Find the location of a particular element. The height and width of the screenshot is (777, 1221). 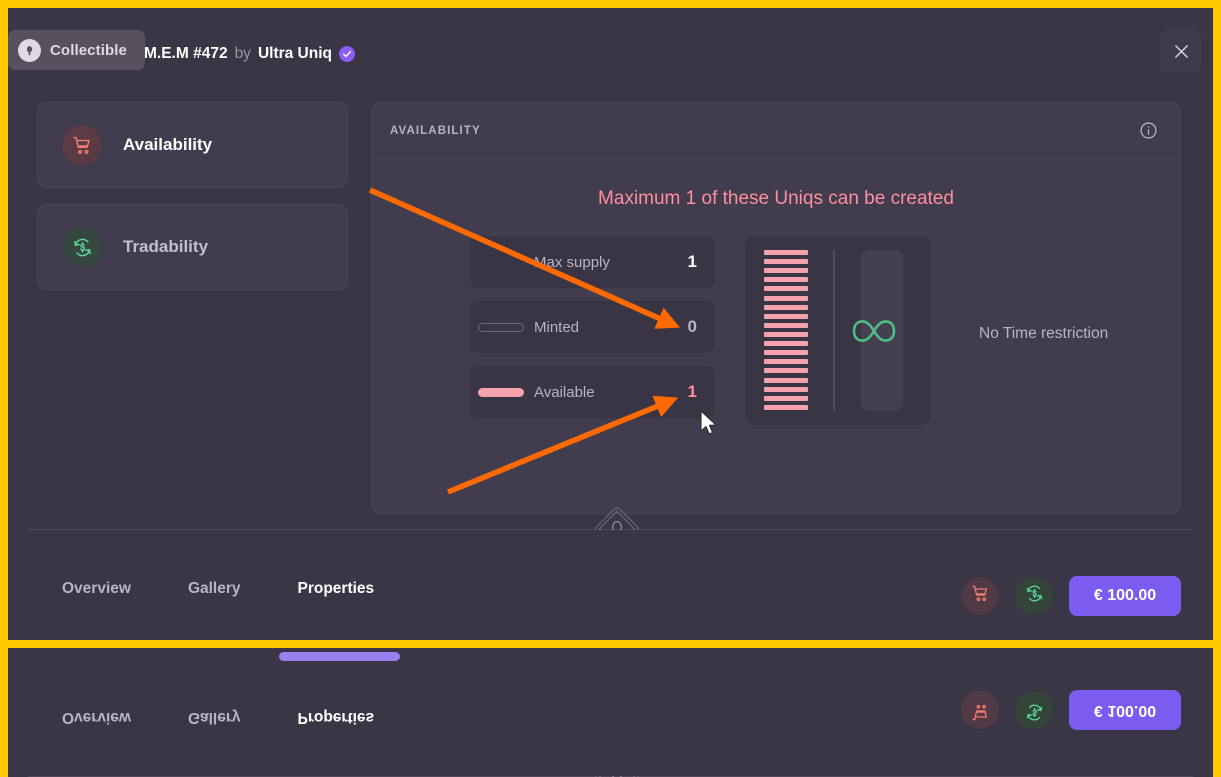

ultra-logo-icon is located at coordinates (29, 50).